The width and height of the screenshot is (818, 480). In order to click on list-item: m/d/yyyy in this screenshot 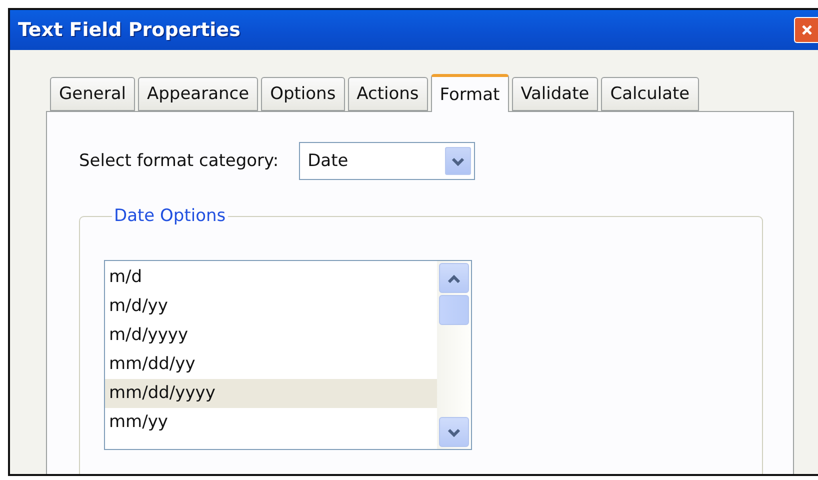, I will do `click(271, 335)`.